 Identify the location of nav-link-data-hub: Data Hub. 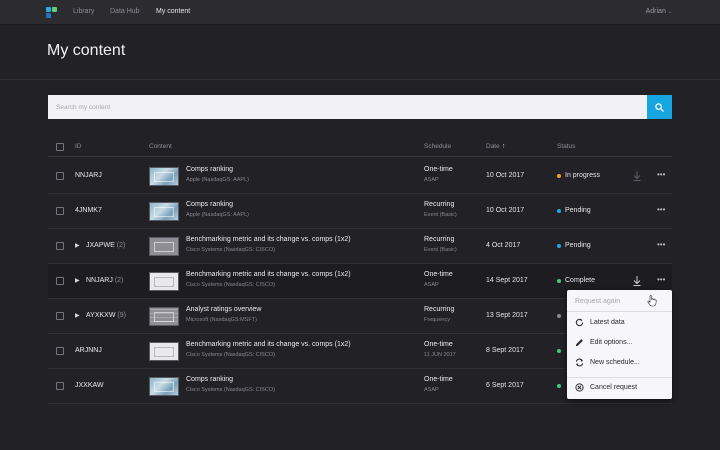
(125, 11).